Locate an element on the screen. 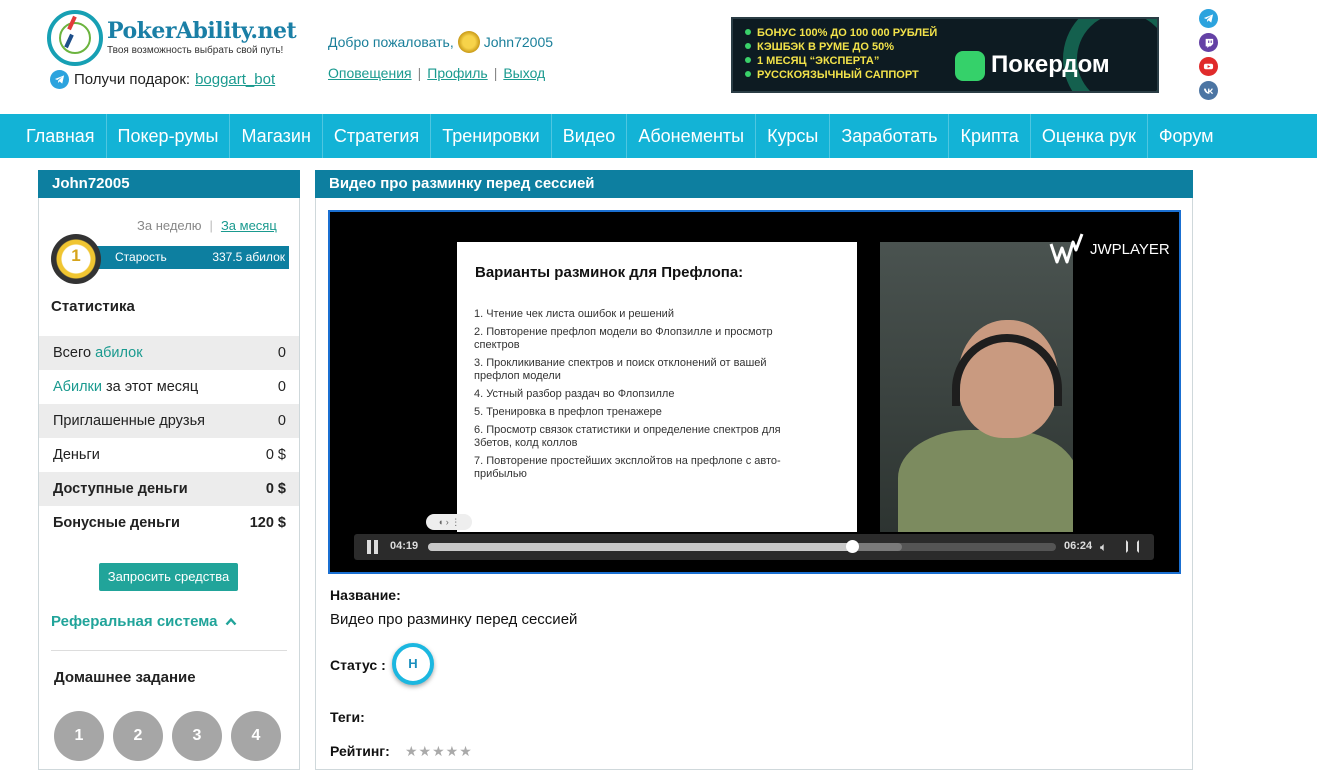  status-badge: Н is located at coordinates (413, 664).